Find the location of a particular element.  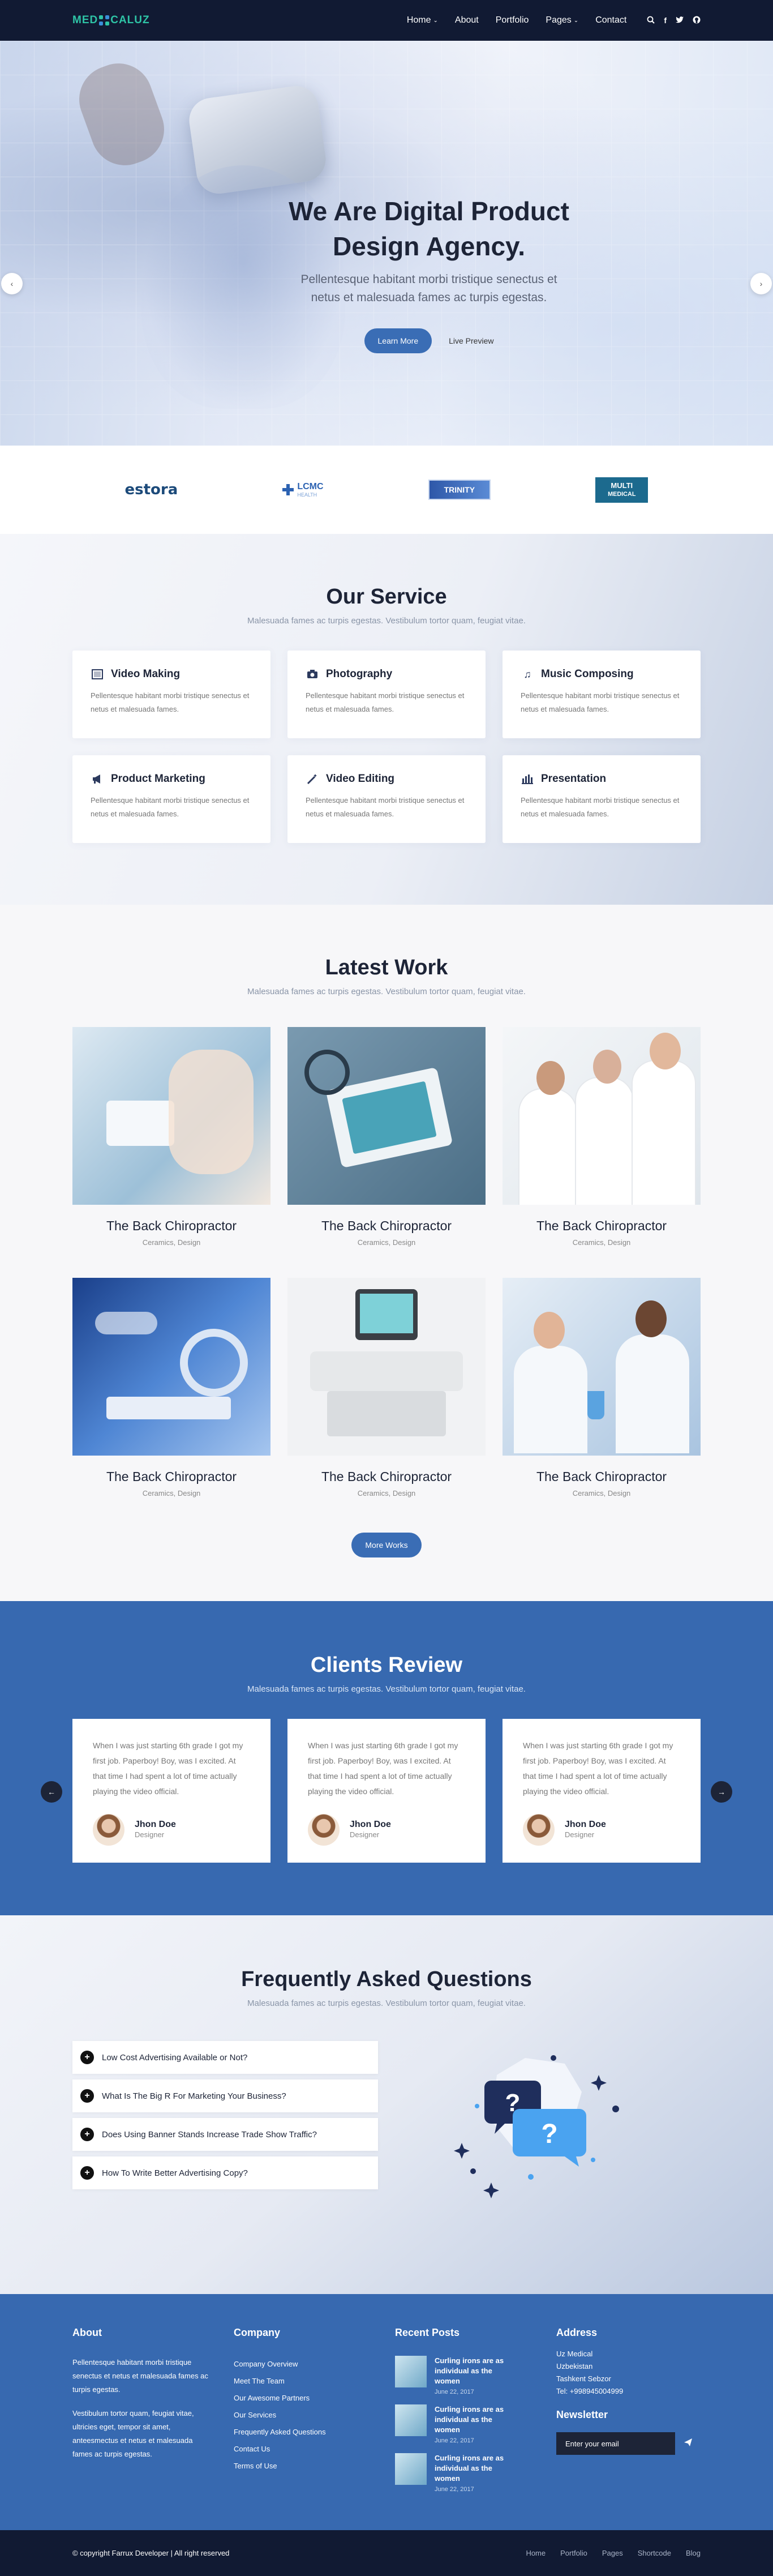

bottom-link-portfolio: Portfolio is located at coordinates (573, 2553).